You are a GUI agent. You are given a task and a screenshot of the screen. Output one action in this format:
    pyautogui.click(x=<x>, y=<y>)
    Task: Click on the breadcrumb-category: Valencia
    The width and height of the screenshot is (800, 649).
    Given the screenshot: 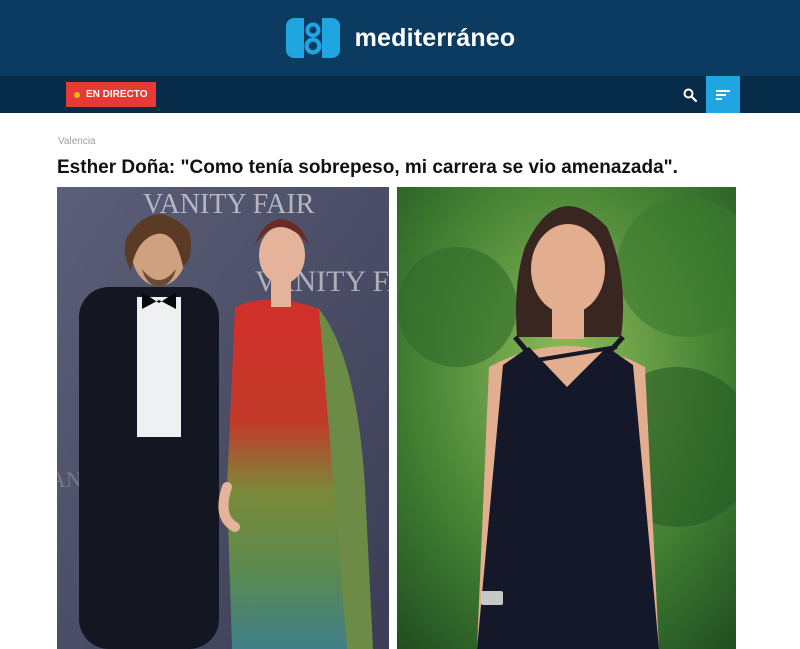 What is the action you would take?
    pyautogui.click(x=77, y=141)
    